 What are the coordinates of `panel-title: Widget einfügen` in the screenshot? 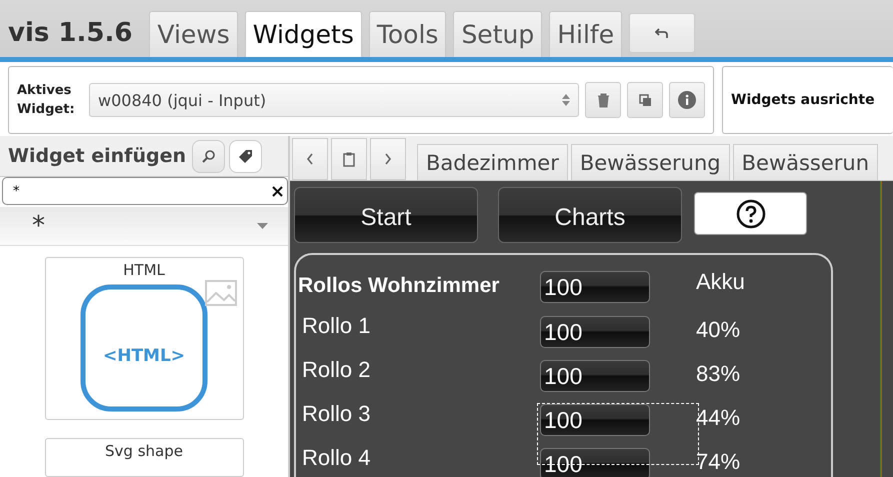 It's located at (97, 156).